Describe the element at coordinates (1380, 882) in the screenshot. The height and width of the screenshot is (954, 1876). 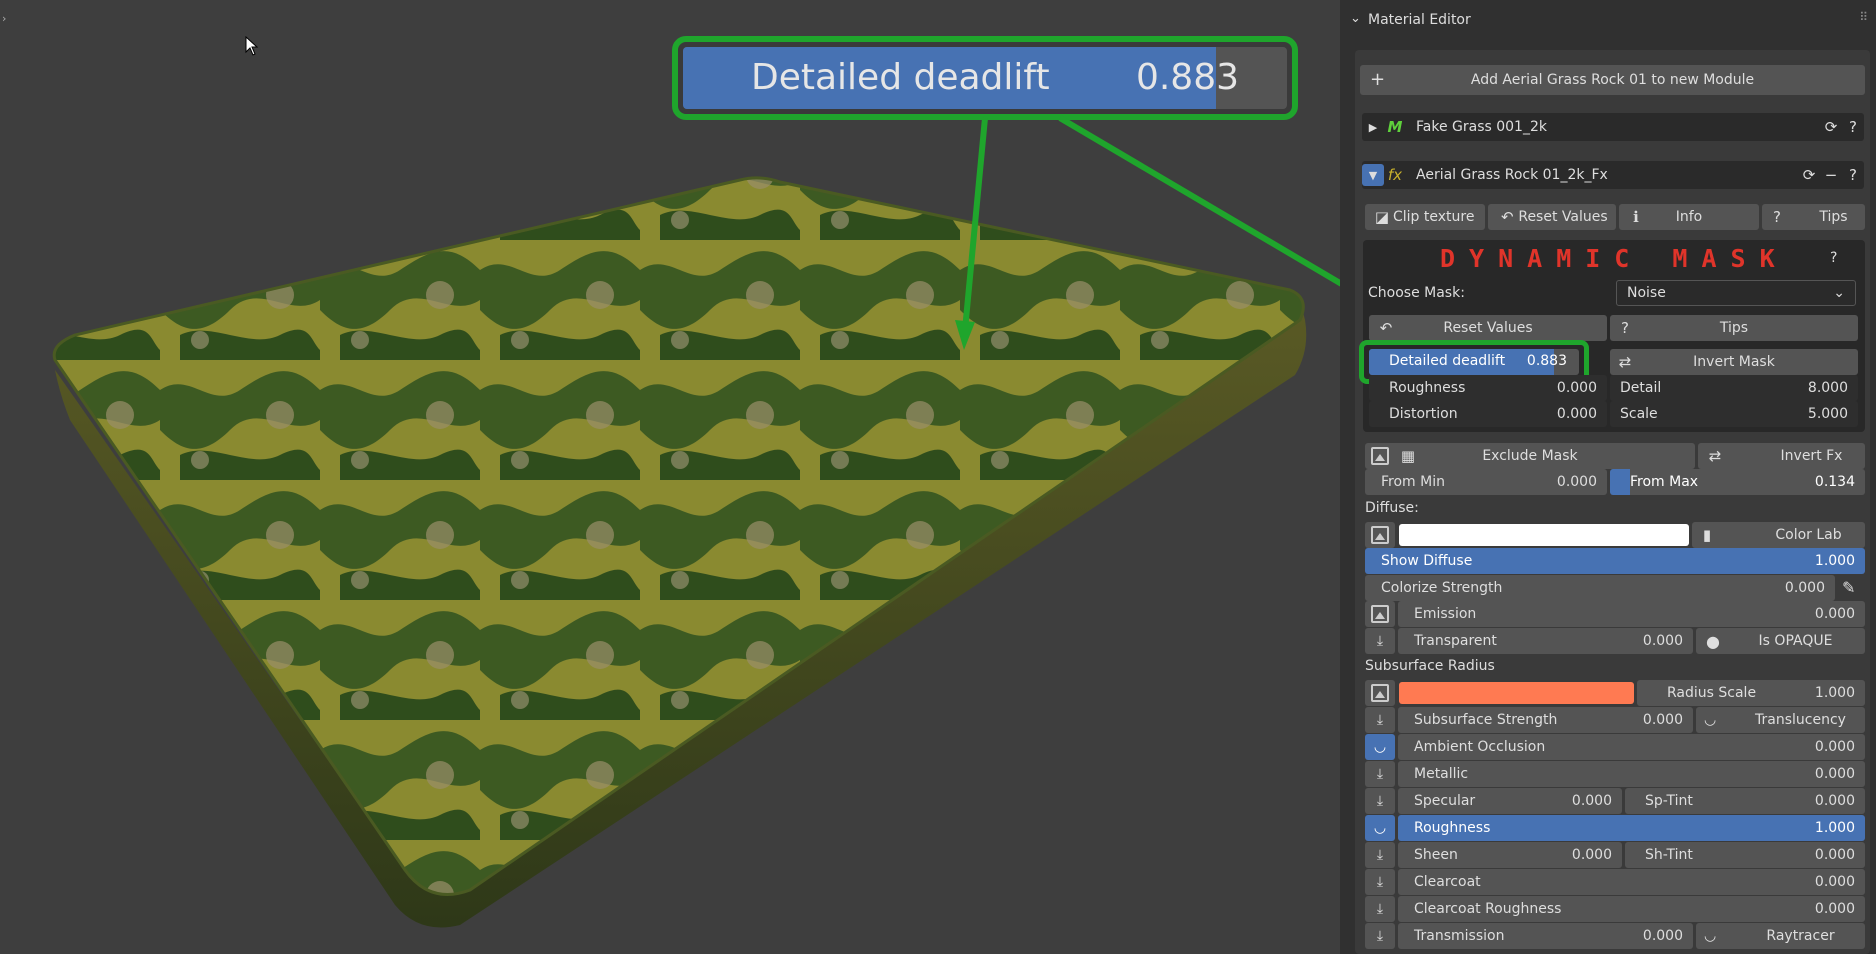
I see `clearcoat-link-button: ⤓` at that location.